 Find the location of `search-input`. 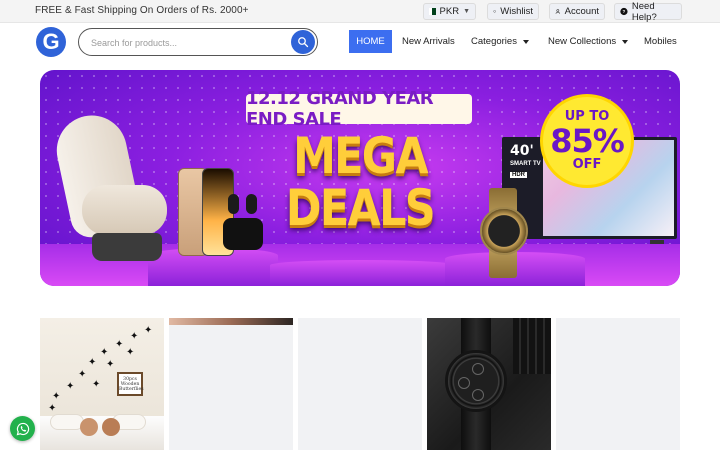

search-input is located at coordinates (186, 42).